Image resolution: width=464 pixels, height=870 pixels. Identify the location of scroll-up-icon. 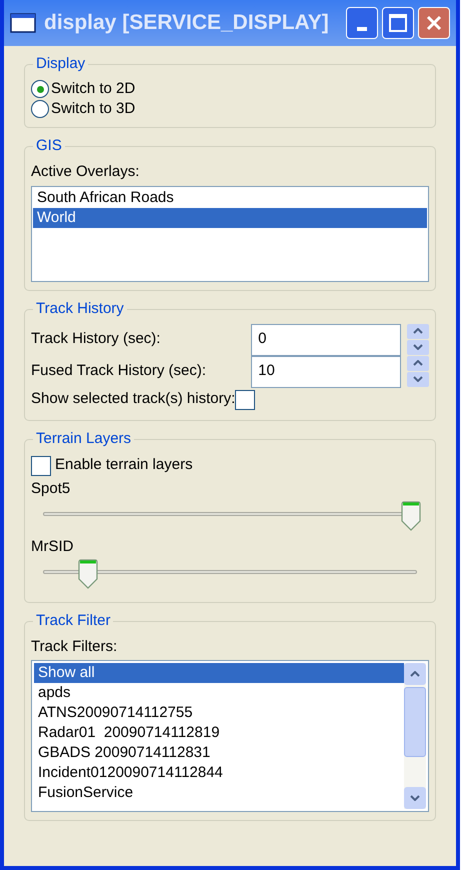
(415, 674).